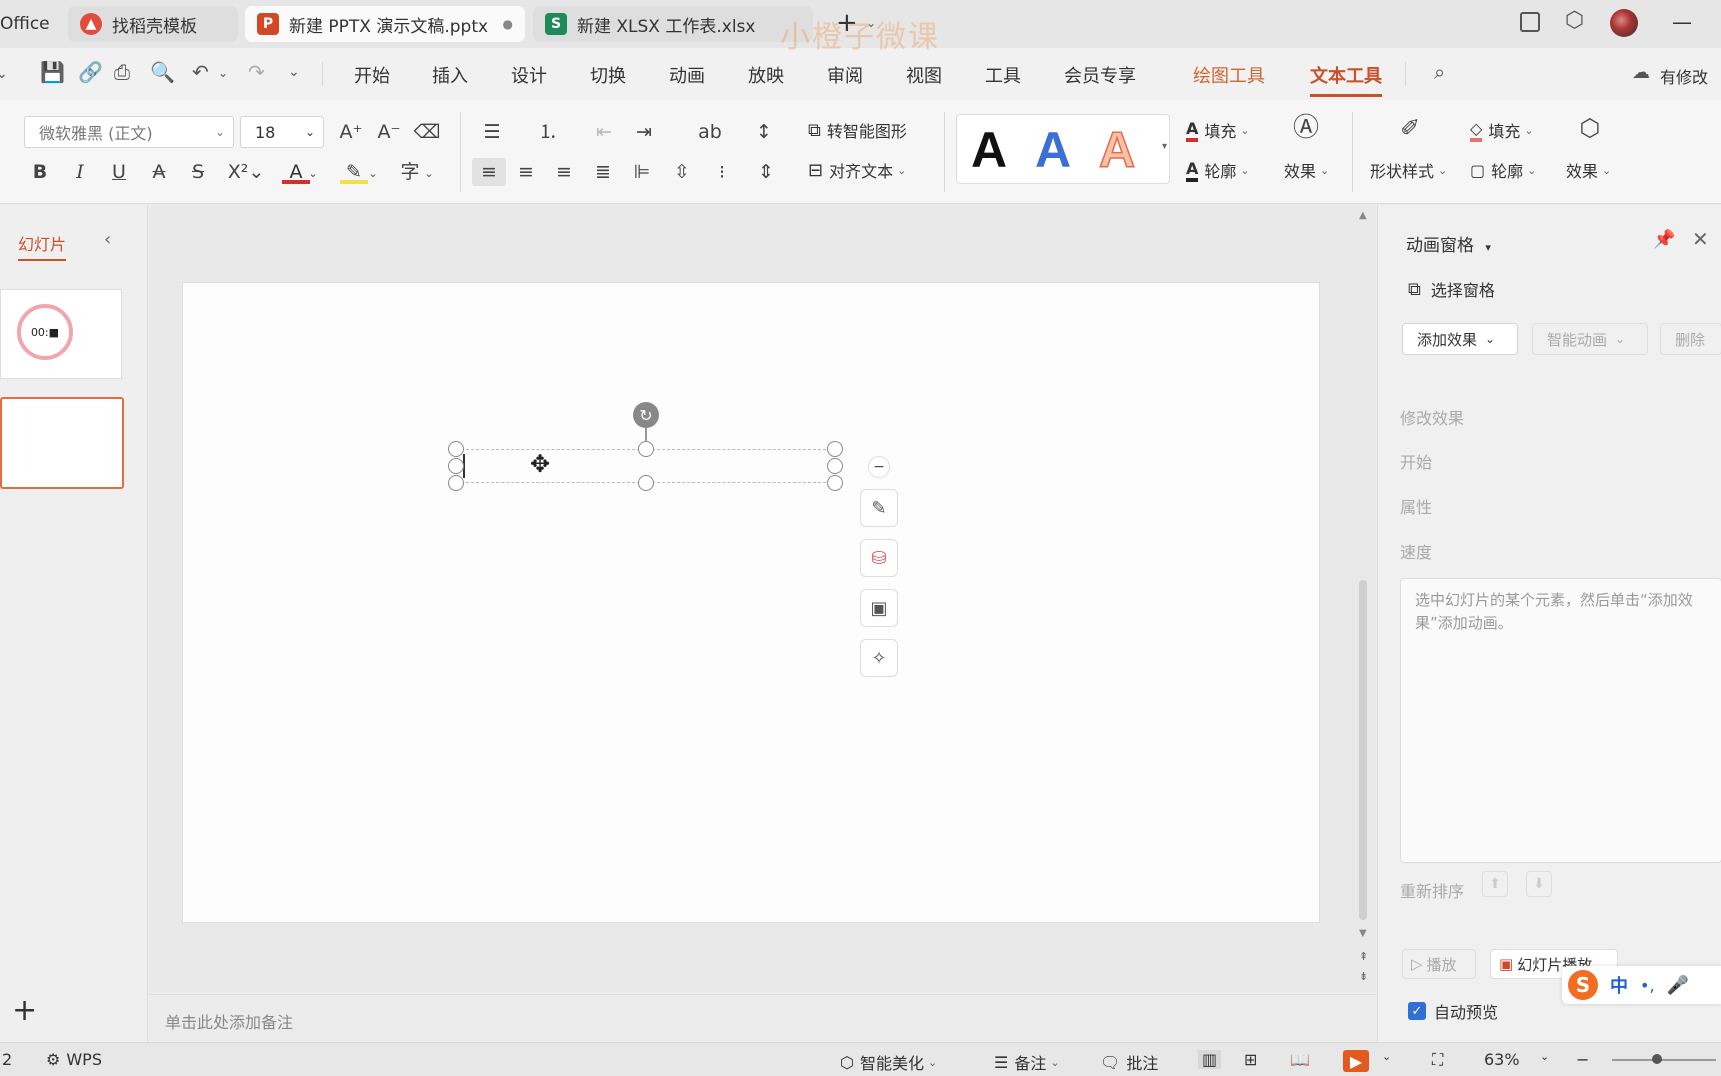  What do you see at coordinates (372, 75) in the screenshot?
I see `menu-home: 开始` at bounding box center [372, 75].